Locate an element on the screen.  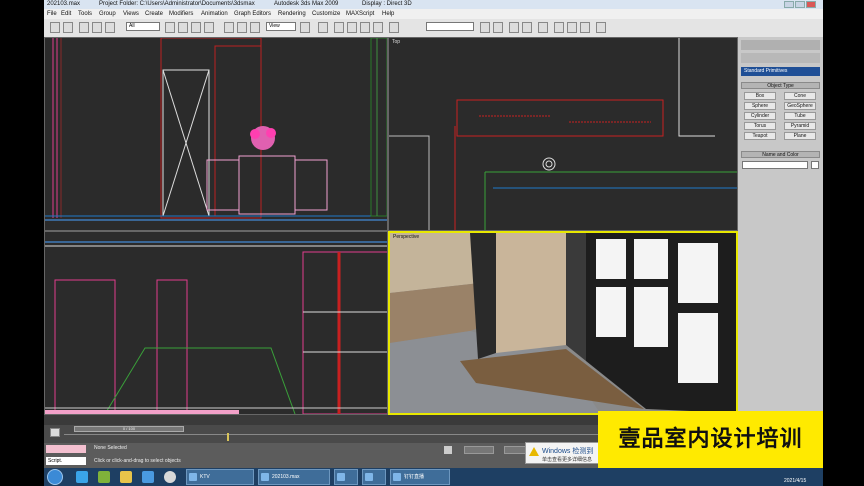
maxscript-listener-pink is located at coordinates (66, 449).